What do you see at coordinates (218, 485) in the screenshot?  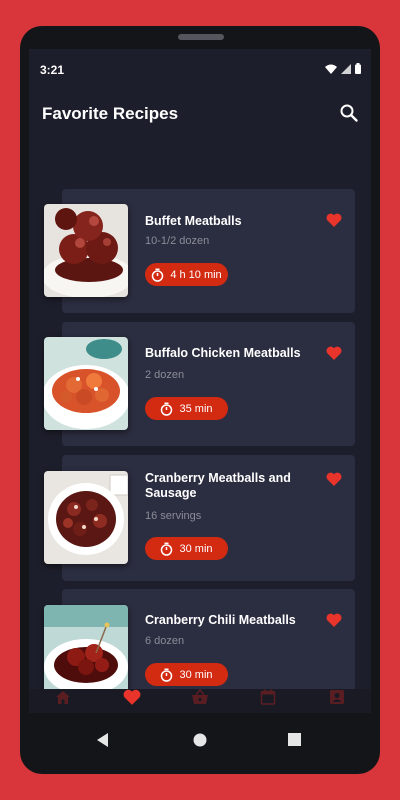 I see `recipe-name: Cranberry Meatballs and Sausage` at bounding box center [218, 485].